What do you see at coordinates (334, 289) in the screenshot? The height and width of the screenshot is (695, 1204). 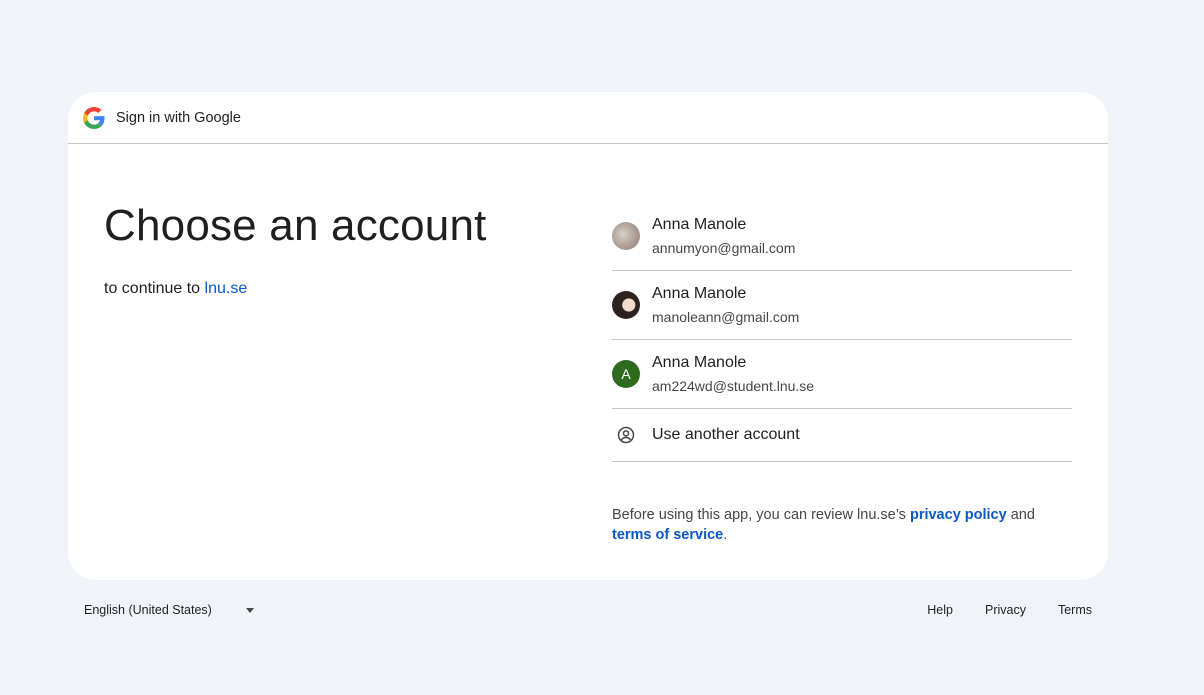 I see `subtitle: to continue to lnu.se` at bounding box center [334, 289].